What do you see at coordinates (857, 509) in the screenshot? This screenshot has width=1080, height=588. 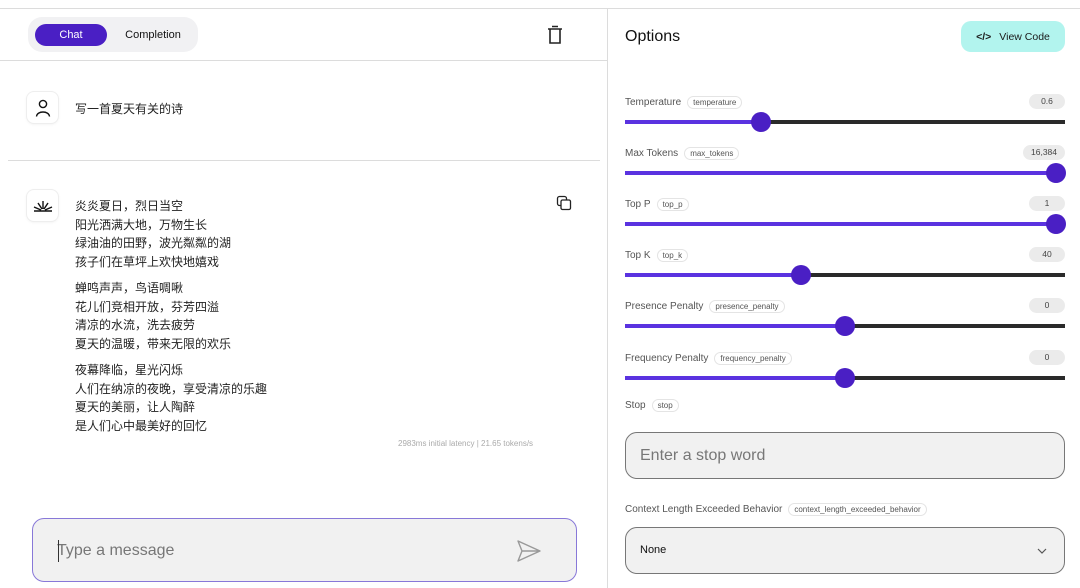 I see `context-behavior-key-tag: context_length_exceeded_behavior` at bounding box center [857, 509].